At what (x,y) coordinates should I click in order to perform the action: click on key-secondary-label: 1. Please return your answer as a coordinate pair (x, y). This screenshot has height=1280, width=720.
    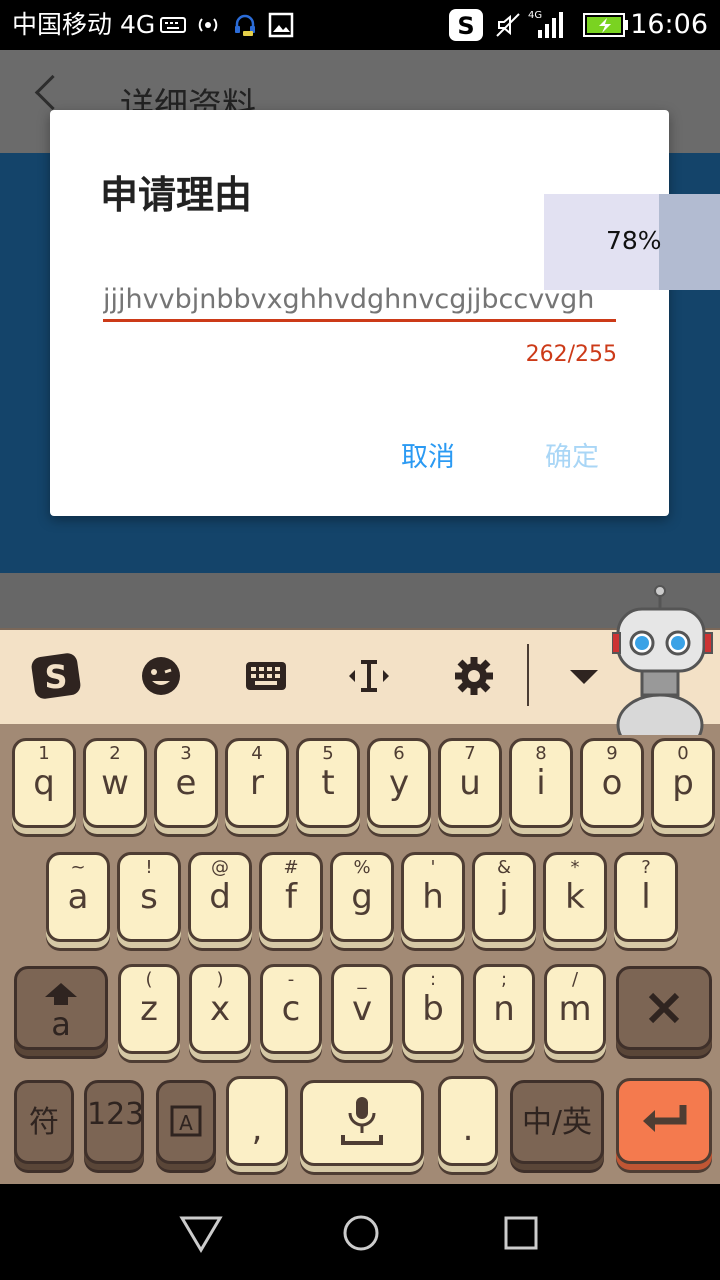
    Looking at the image, I should click on (44, 753).